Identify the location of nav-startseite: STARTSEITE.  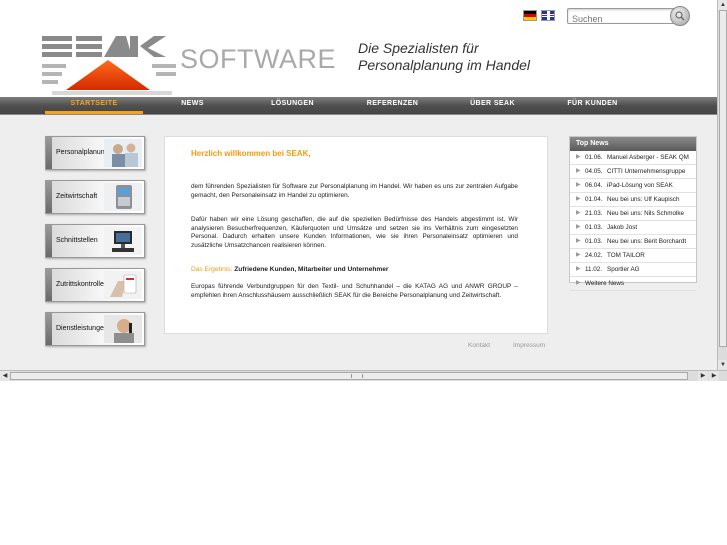
(94, 105).